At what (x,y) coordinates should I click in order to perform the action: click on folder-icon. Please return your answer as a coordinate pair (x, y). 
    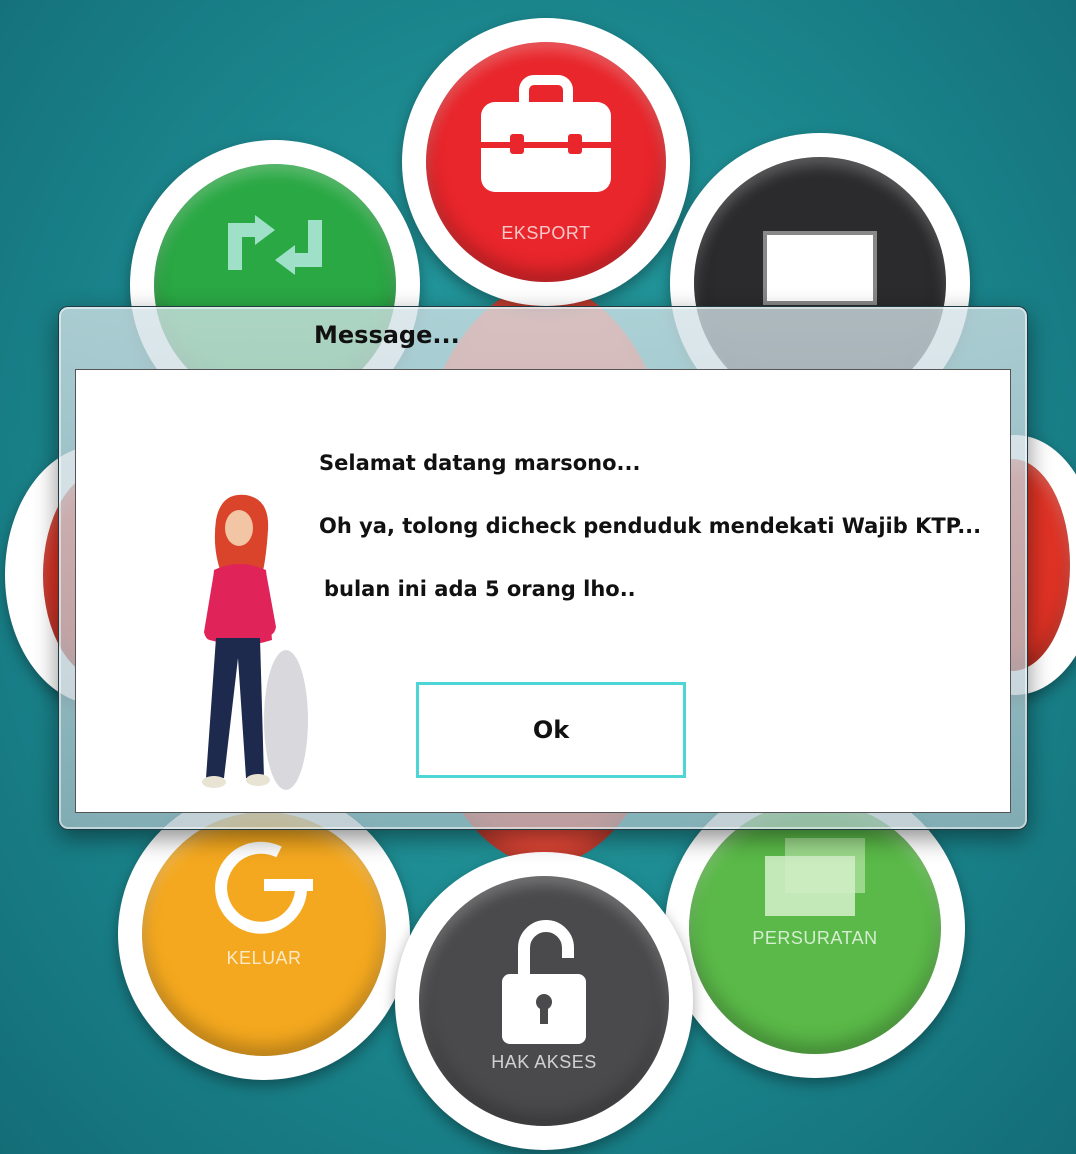
    Looking at the image, I should click on (815, 877).